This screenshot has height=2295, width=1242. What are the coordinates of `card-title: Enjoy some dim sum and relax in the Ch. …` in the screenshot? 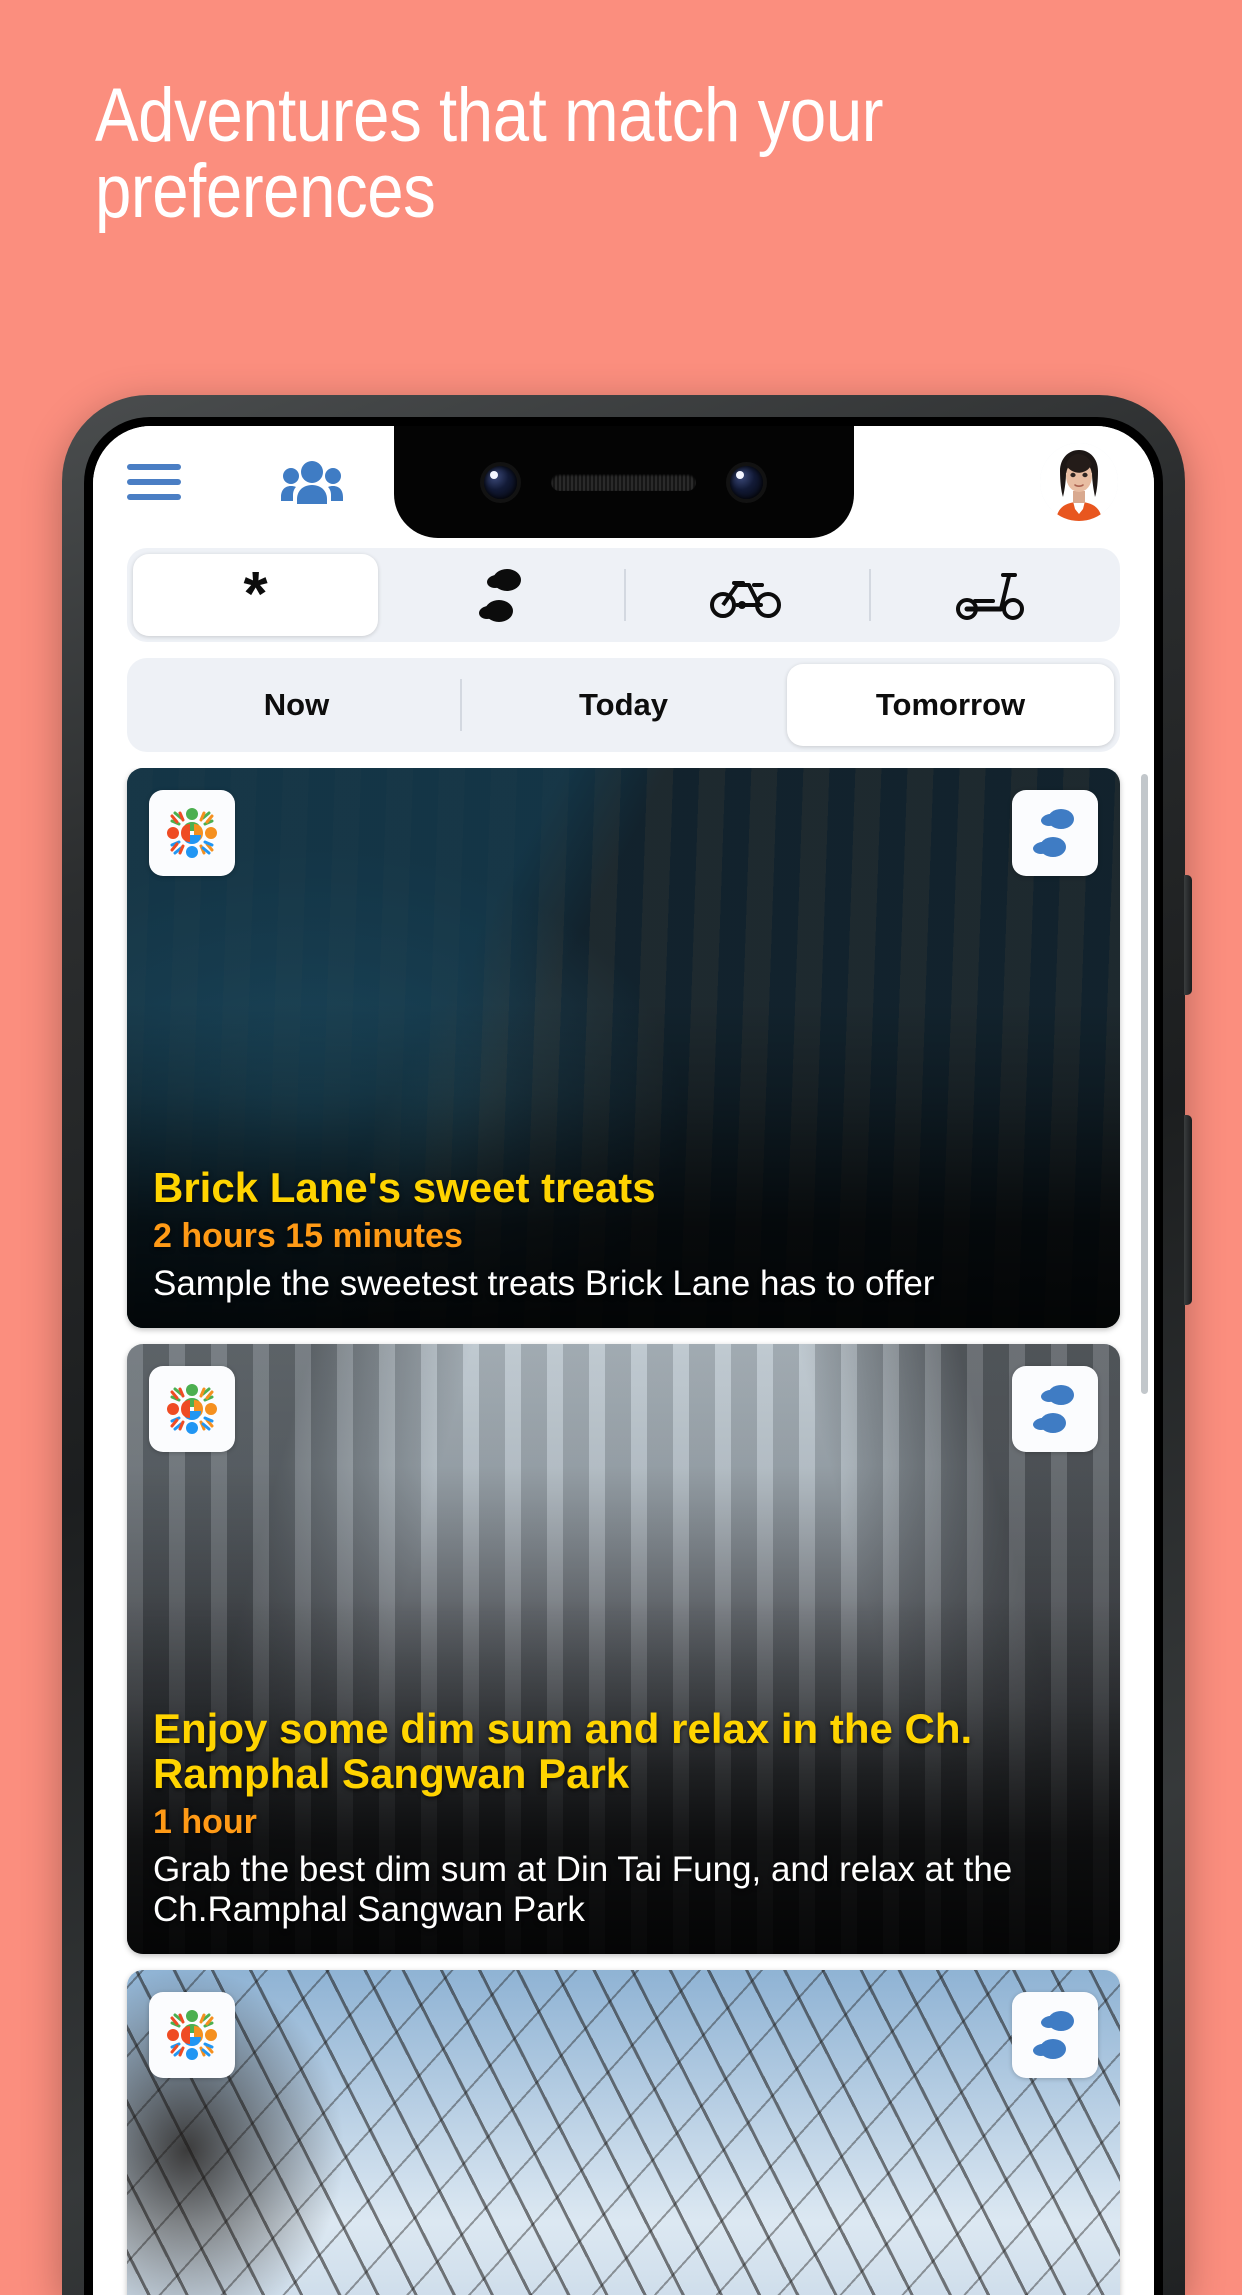 It's located at (563, 1751).